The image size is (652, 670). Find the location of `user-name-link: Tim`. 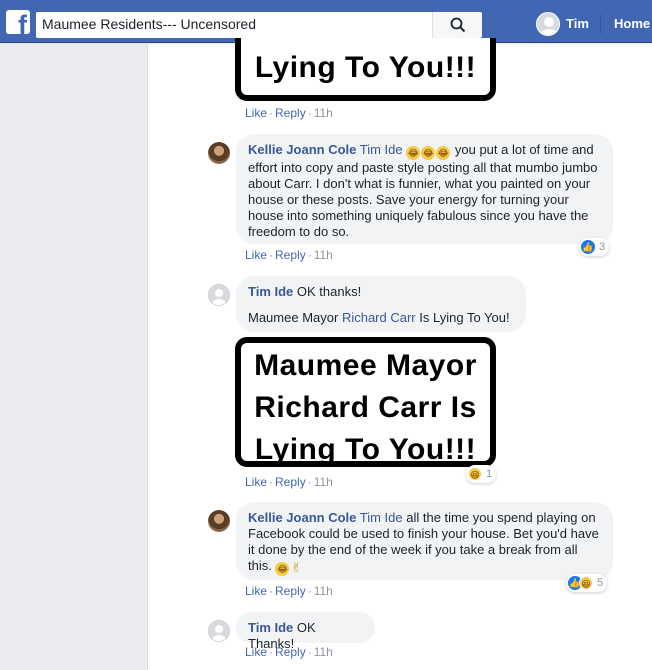

user-name-link: Tim is located at coordinates (577, 23).